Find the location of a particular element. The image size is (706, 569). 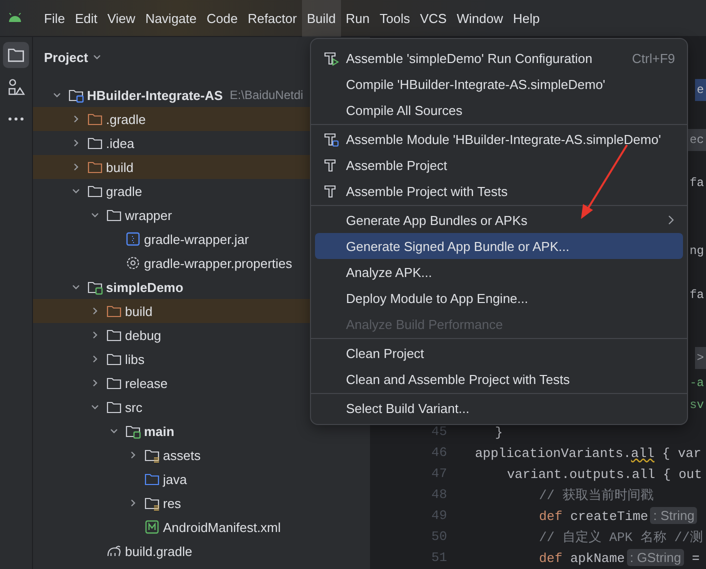

menu-item: Run is located at coordinates (357, 18).